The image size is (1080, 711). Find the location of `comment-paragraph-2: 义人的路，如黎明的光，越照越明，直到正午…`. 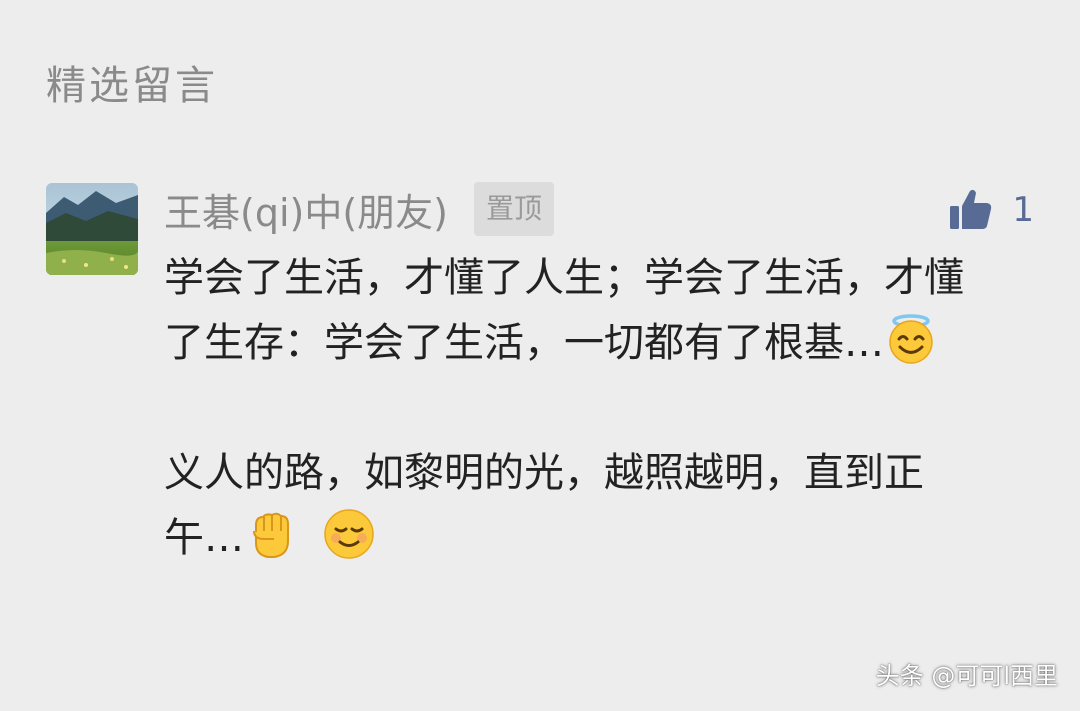

comment-paragraph-2: 义人的路，如黎明的光，越照越明，直到正午… is located at coordinates (579, 506).